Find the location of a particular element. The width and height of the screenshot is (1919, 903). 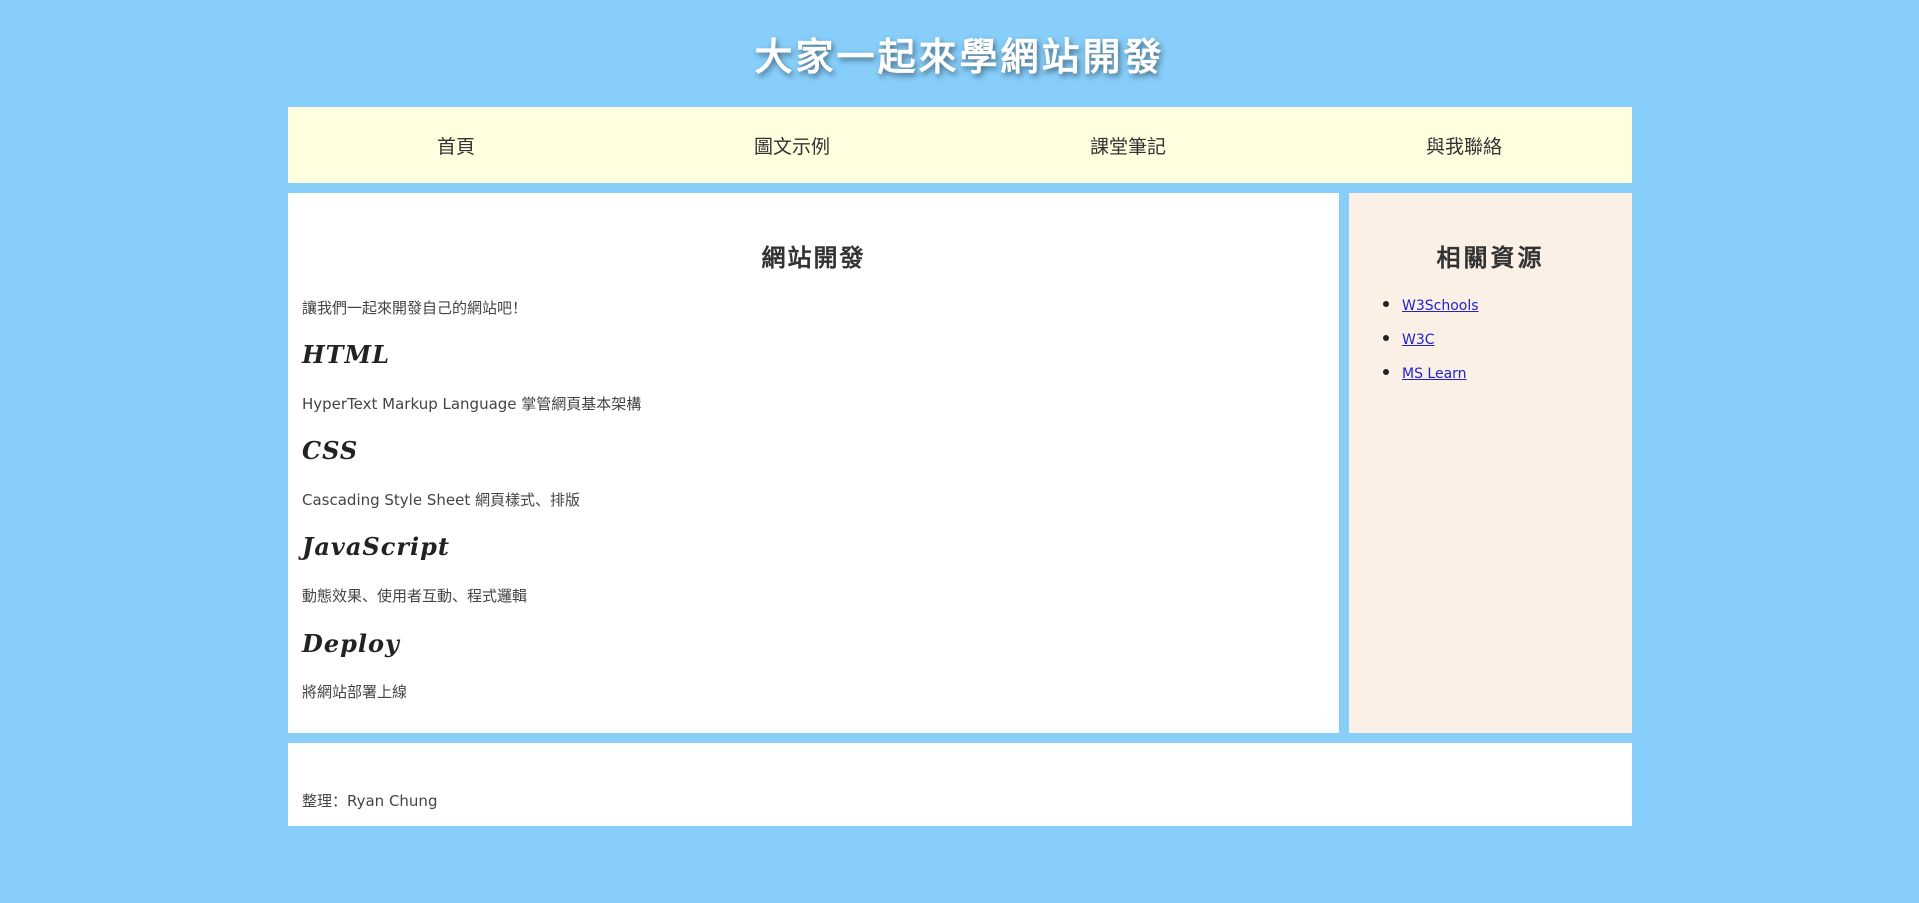

resource-list-item: W3C is located at coordinates (1409, 340).